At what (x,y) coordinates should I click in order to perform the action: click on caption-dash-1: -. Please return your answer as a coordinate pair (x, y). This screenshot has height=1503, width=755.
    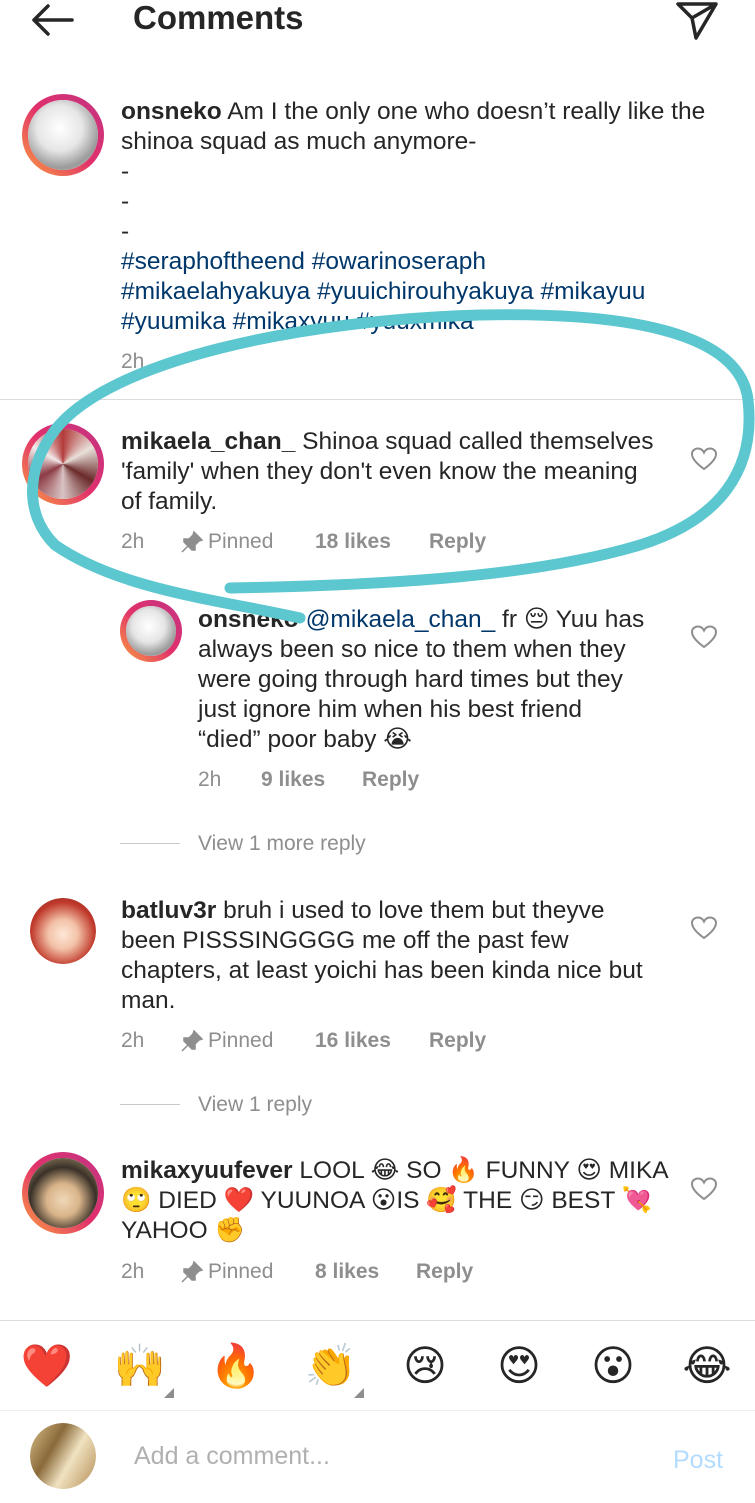
    Looking at the image, I should click on (125, 171).